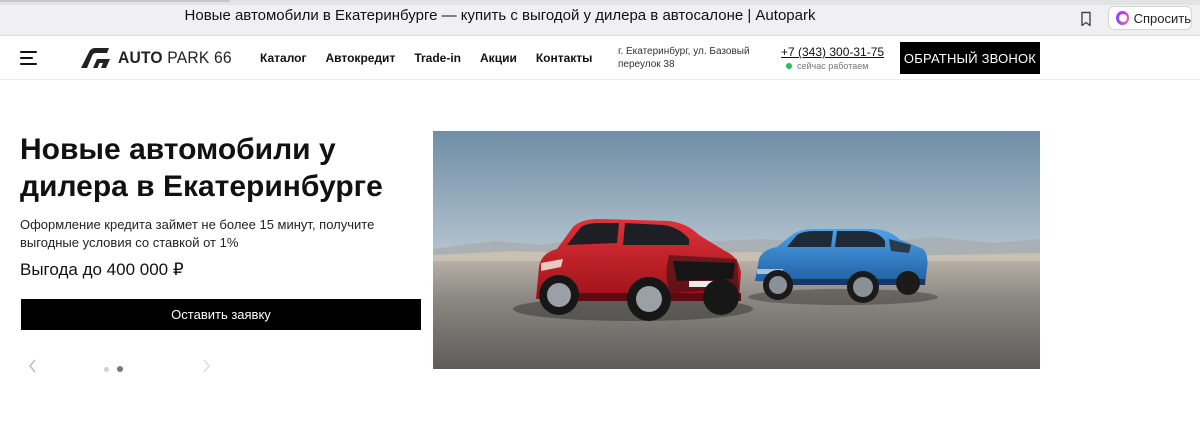 The height and width of the screenshot is (428, 1200). Describe the element at coordinates (833, 66) in the screenshot. I see `status-text: сейчас работаем` at that location.